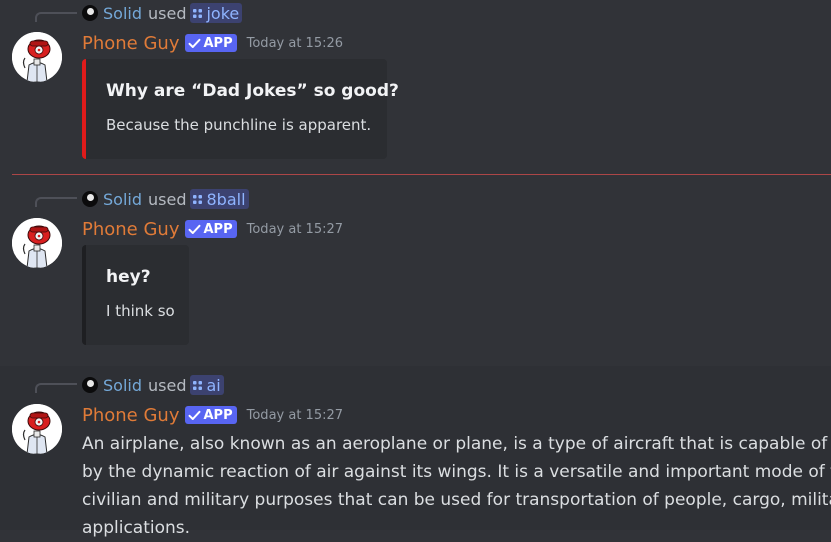 This screenshot has height=542, width=831. What do you see at coordinates (135, 295) in the screenshot?
I see `8ball-embed: hey? I think so` at bounding box center [135, 295].